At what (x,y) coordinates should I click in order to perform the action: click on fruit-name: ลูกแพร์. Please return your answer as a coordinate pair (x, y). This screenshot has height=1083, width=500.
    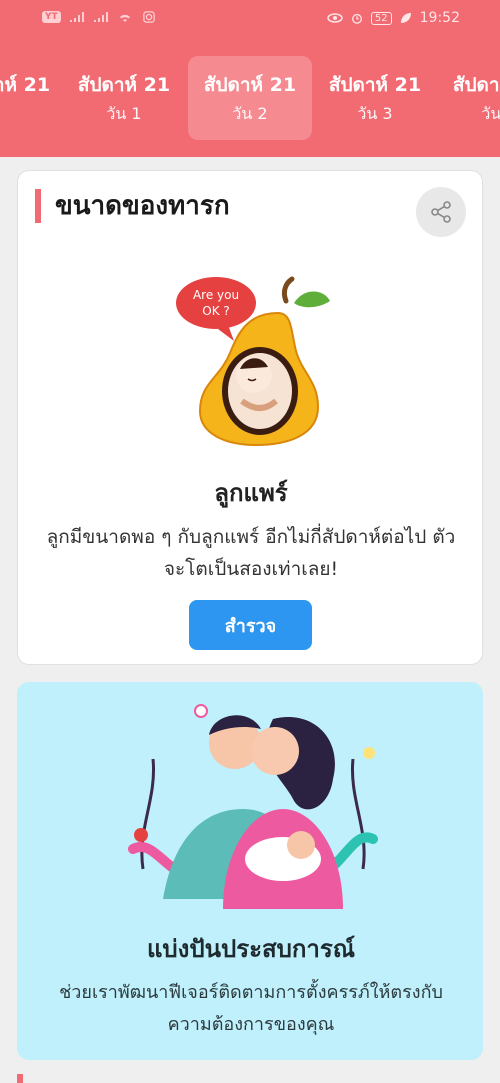
    Looking at the image, I should click on (251, 493).